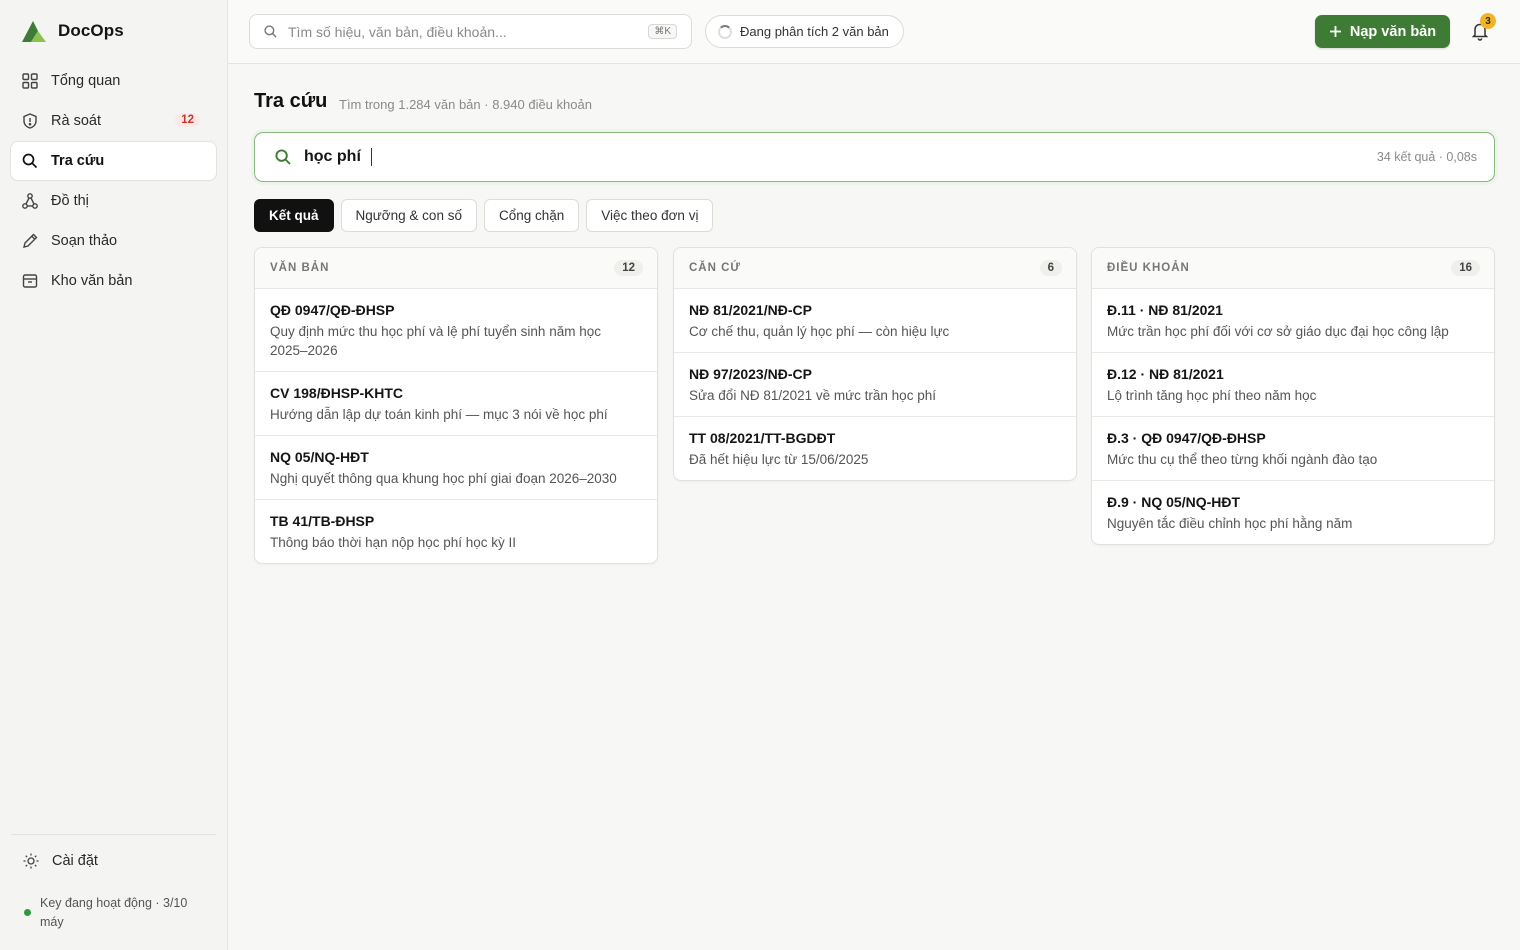 This screenshot has height=950, width=1520. I want to click on tab-tasks-by-unit: Việc theo đơn vị, so click(650, 215).